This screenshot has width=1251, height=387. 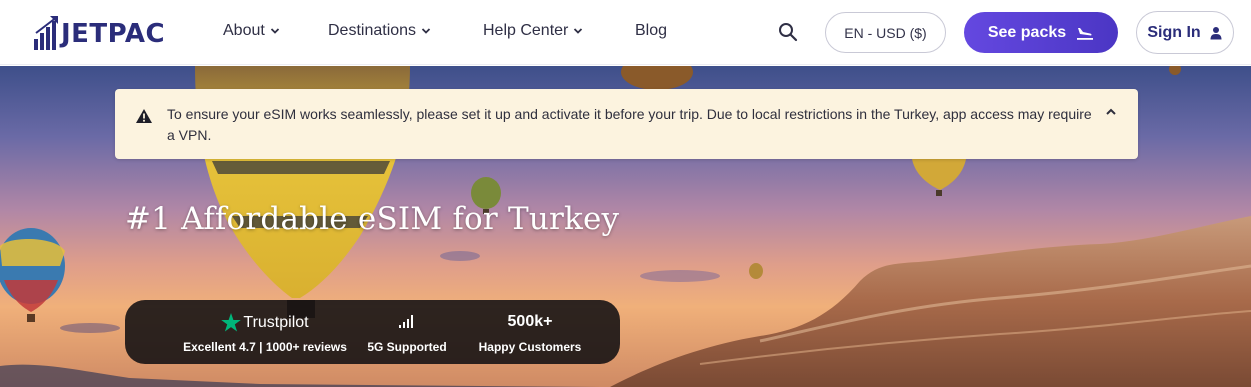 I want to click on jetpac-logo: JETPAC, so click(x=99, y=32).